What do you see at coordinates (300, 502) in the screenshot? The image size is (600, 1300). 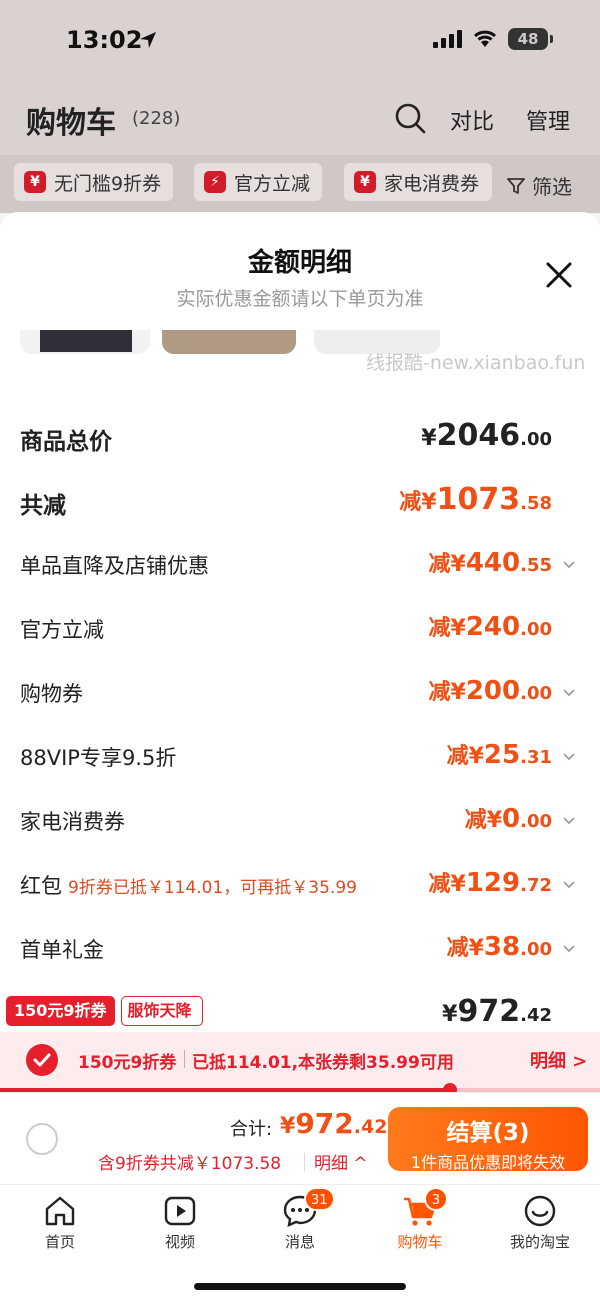 I see `row-total-discount: 共减 减¥1073.58` at bounding box center [300, 502].